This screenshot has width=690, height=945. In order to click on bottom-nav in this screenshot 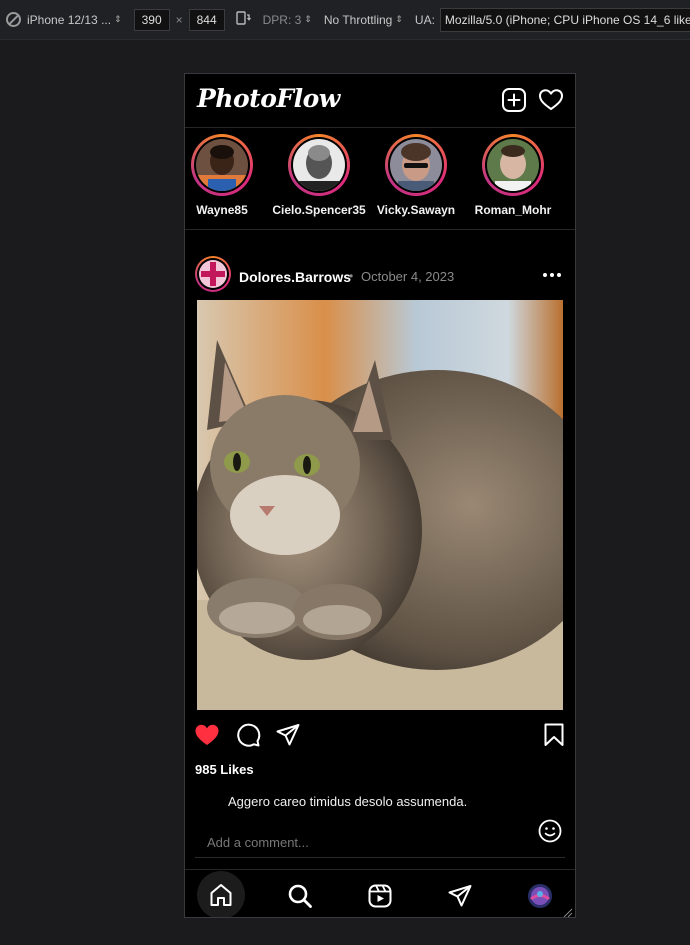, I will do `click(380, 893)`.